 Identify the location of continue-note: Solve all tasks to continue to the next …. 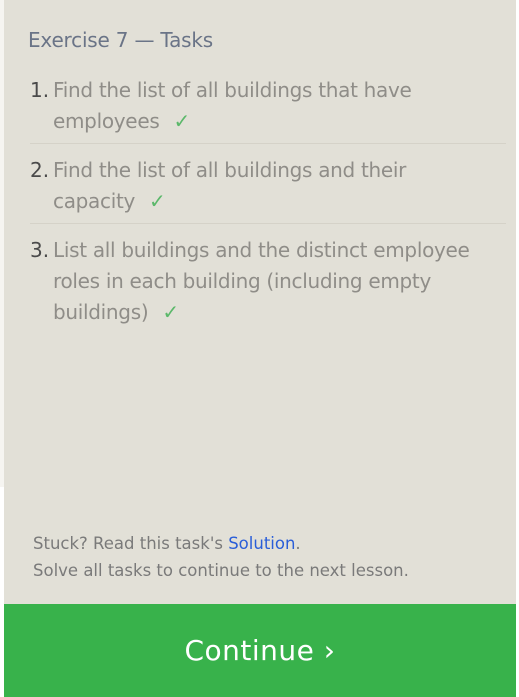
(221, 570).